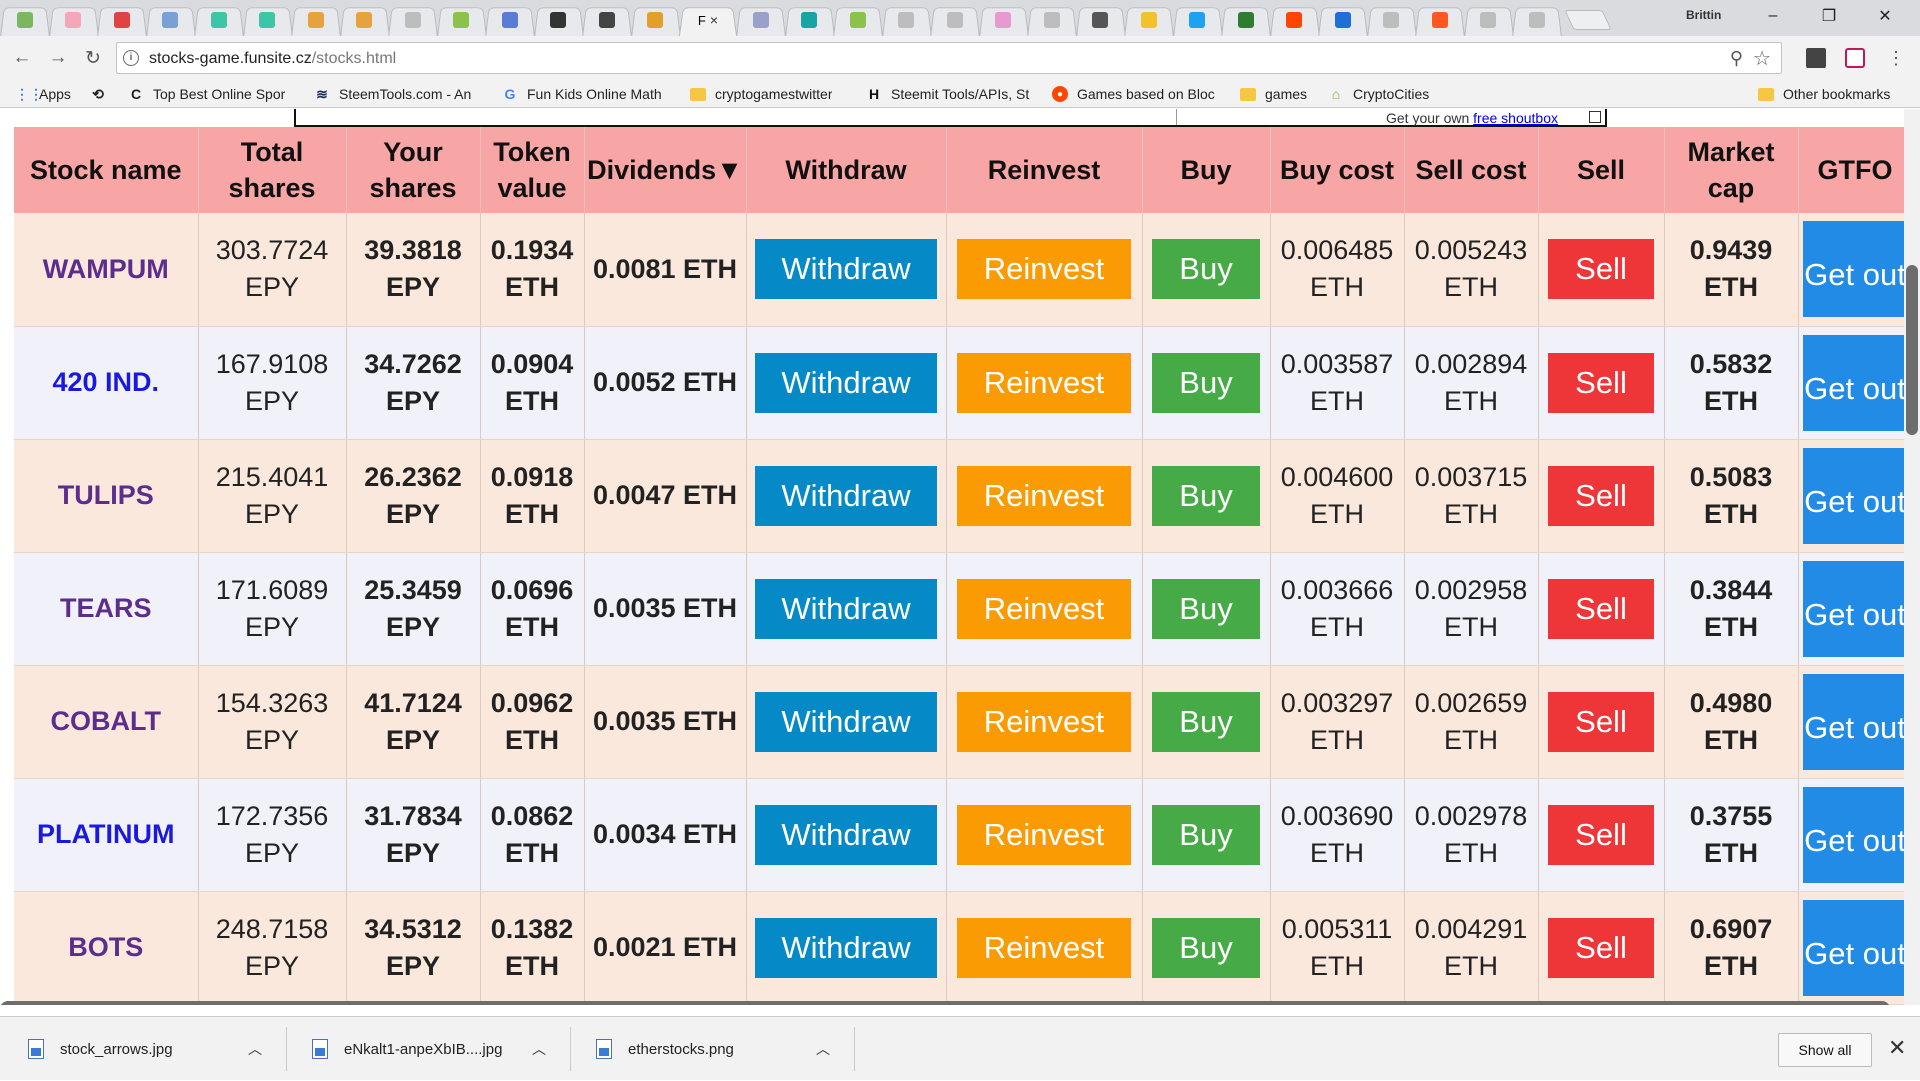 Image resolution: width=1920 pixels, height=1081 pixels. Describe the element at coordinates (1587, 20) in the screenshot. I see `new-tab-button` at that location.